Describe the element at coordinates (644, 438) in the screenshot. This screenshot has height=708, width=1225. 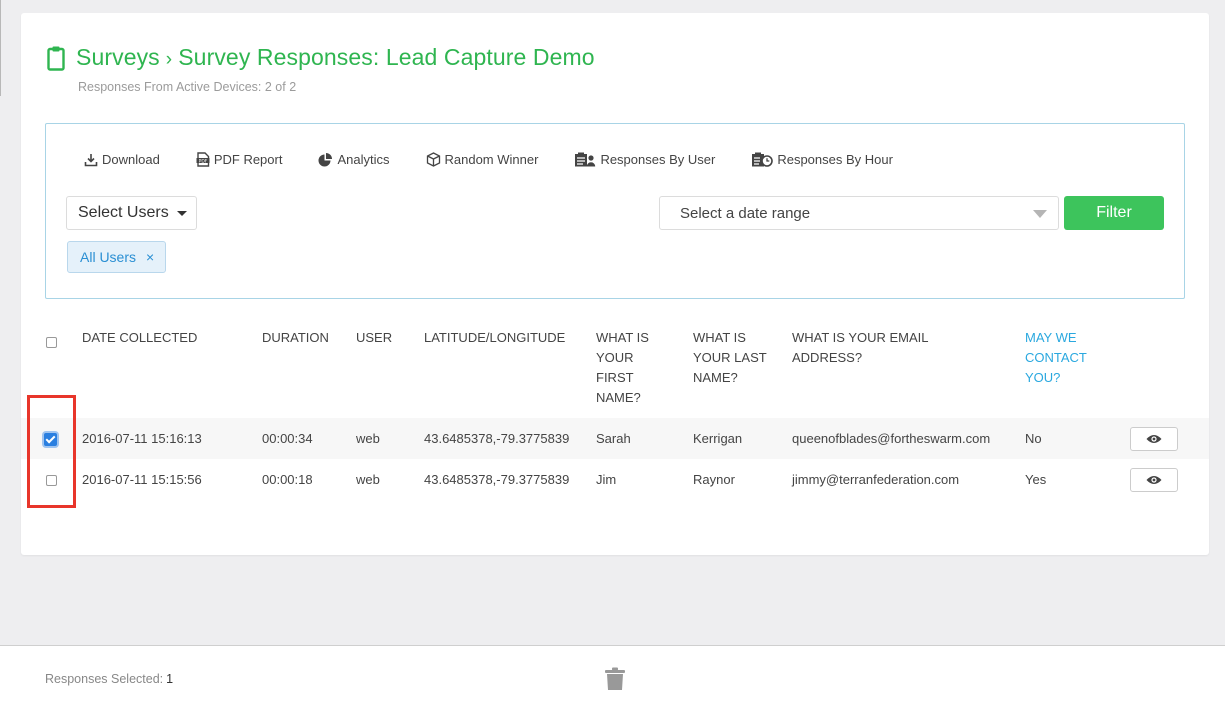
I see `cell-first-name: Sarah` at that location.